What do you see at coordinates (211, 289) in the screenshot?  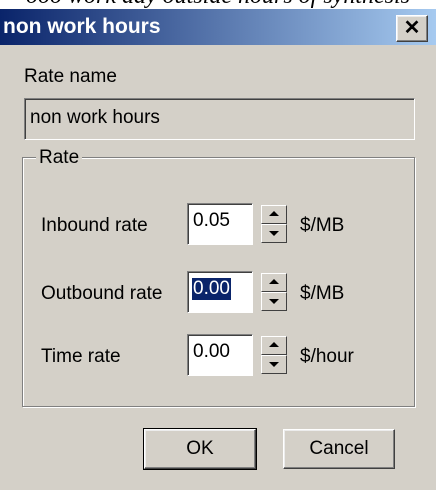 I see `outbound-rate-value: 0.00` at bounding box center [211, 289].